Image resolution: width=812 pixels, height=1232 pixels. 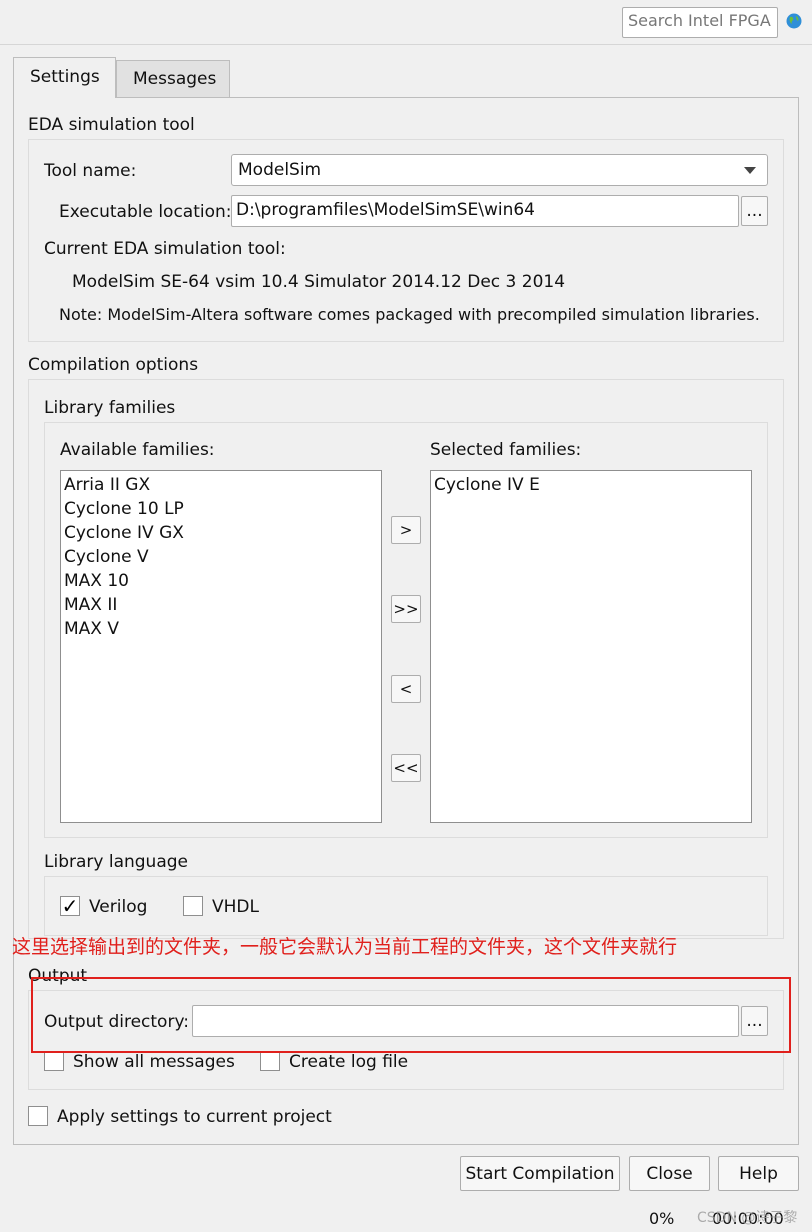 What do you see at coordinates (221, 485) in the screenshot?
I see `list-item: Arria II GX` at bounding box center [221, 485].